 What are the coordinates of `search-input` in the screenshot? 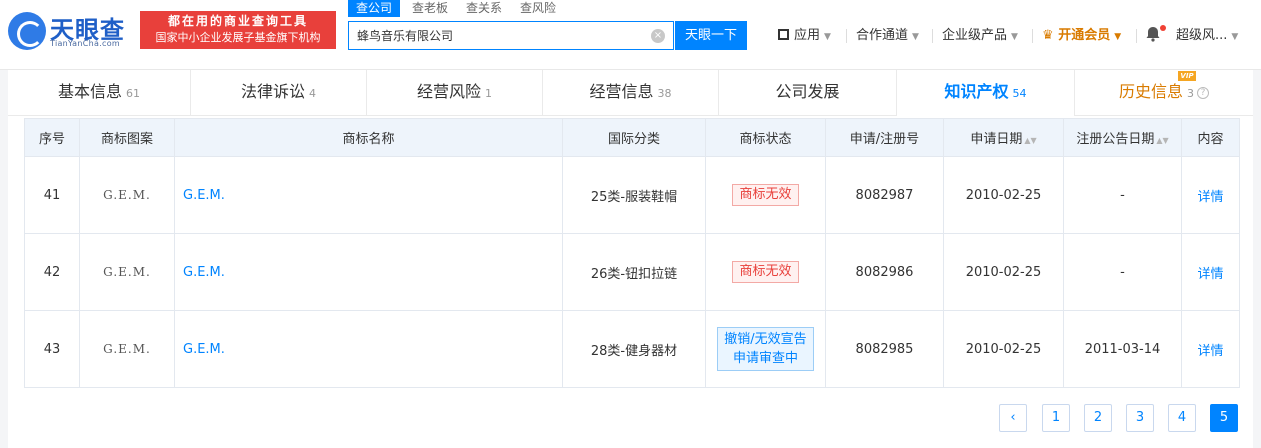 It's located at (494, 35).